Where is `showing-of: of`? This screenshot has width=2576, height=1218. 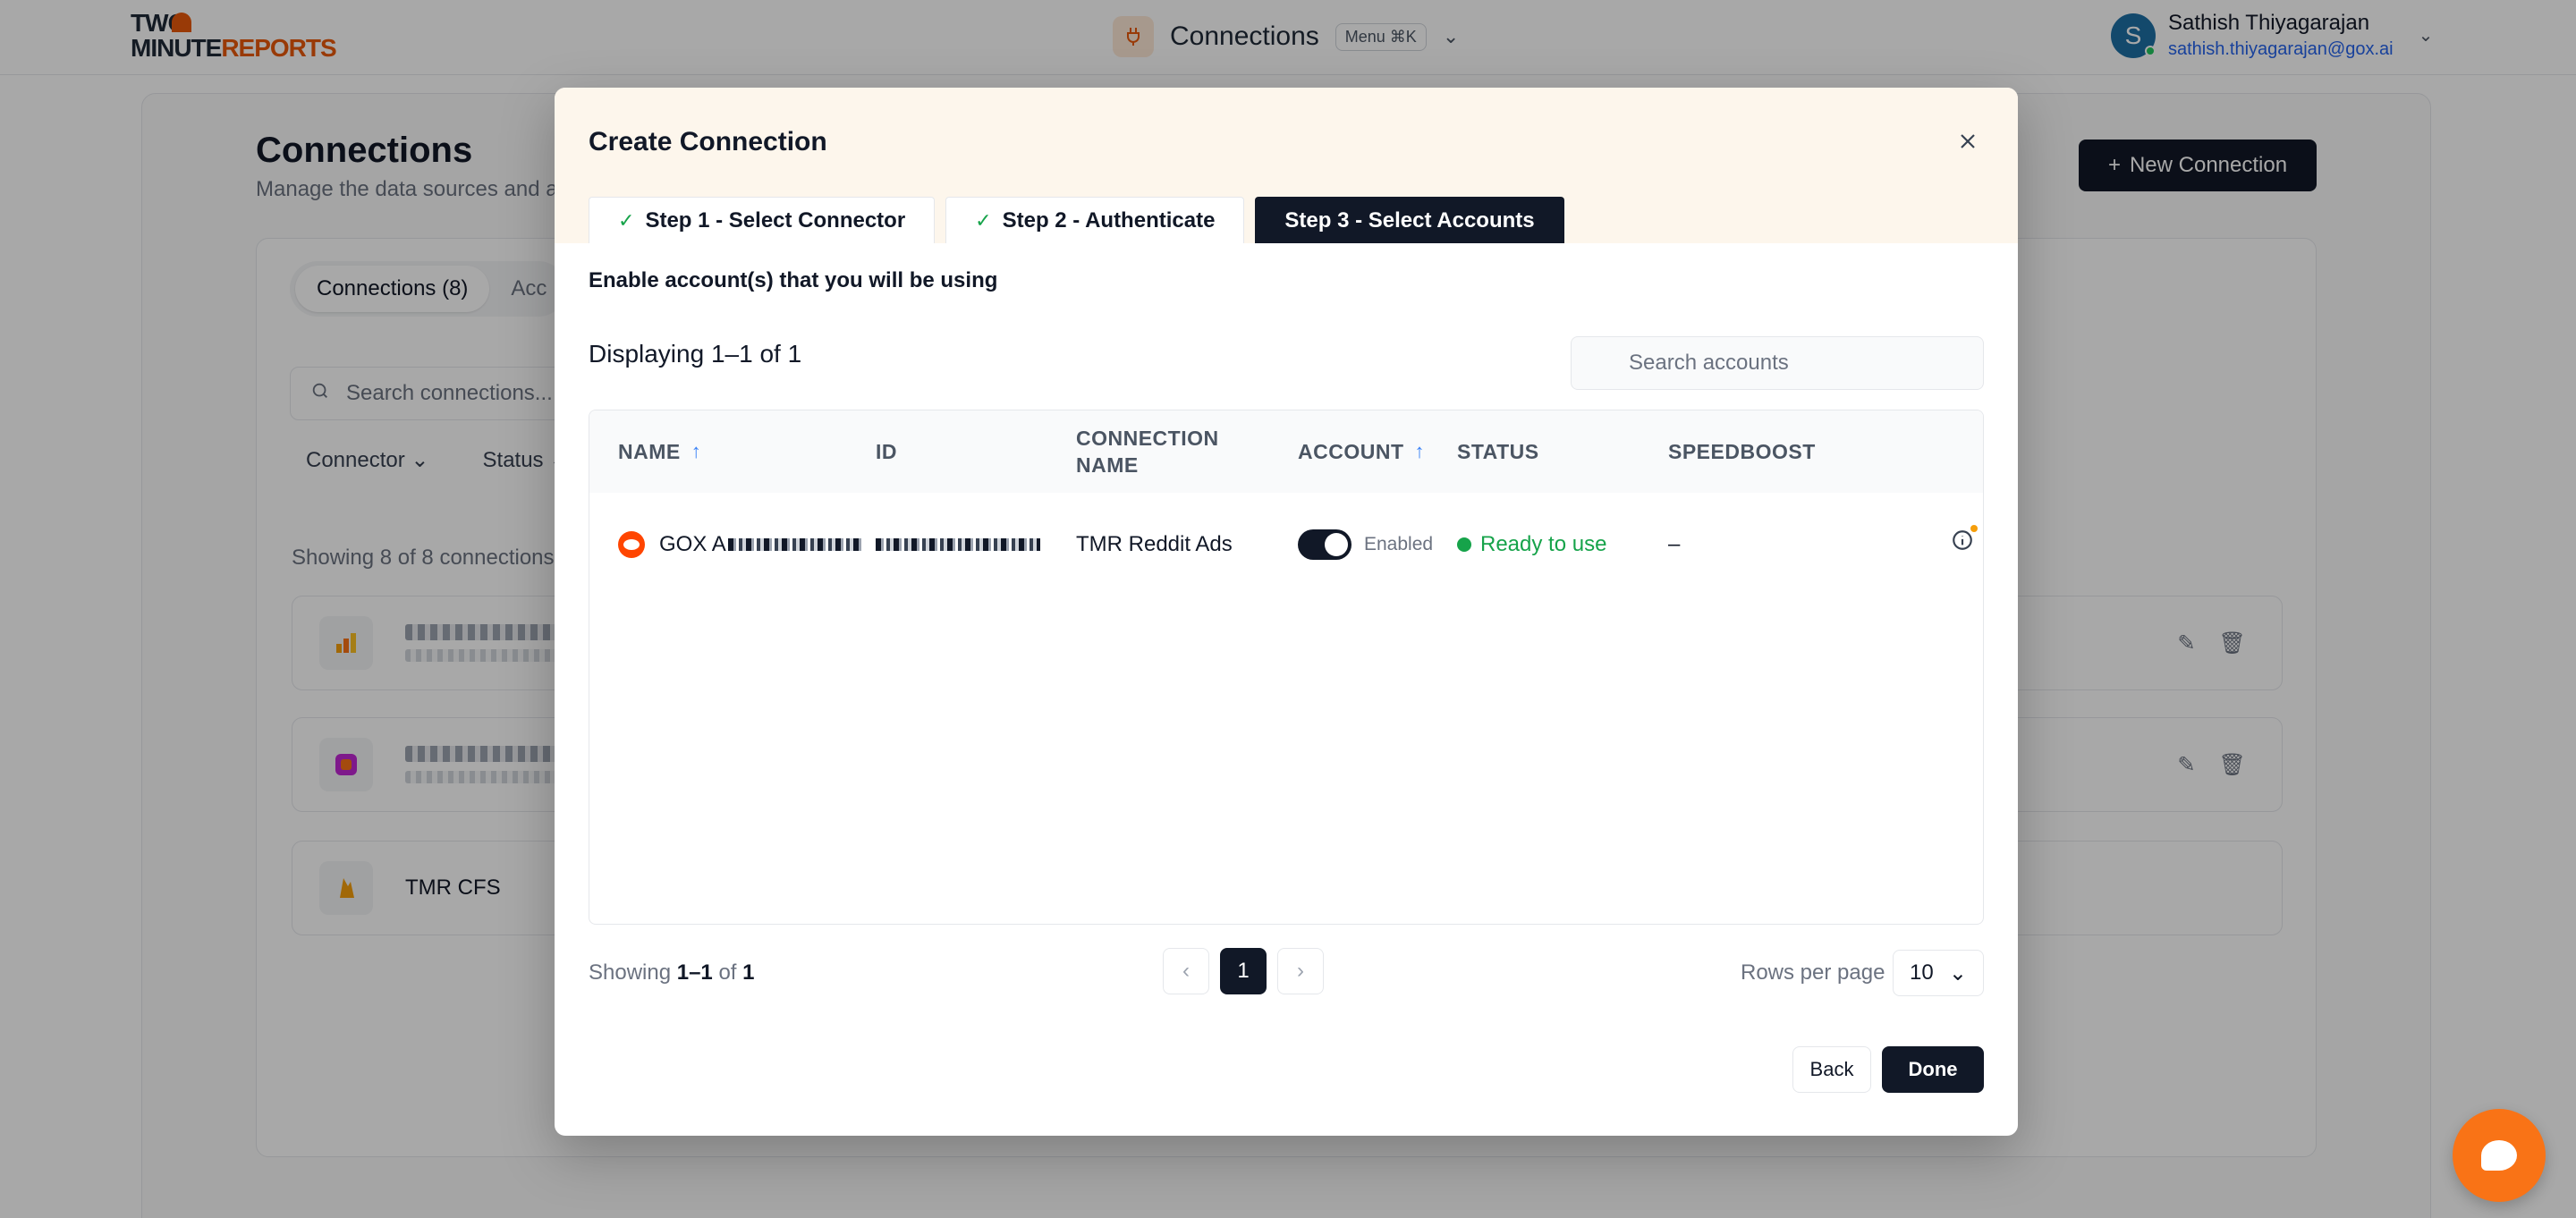 showing-of: of is located at coordinates (727, 972).